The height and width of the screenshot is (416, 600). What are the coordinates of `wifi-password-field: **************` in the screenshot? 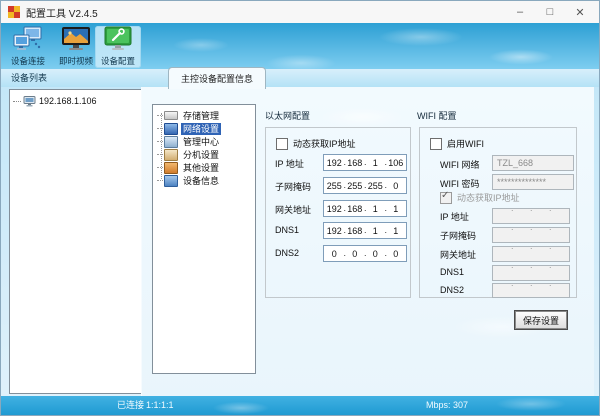 It's located at (533, 182).